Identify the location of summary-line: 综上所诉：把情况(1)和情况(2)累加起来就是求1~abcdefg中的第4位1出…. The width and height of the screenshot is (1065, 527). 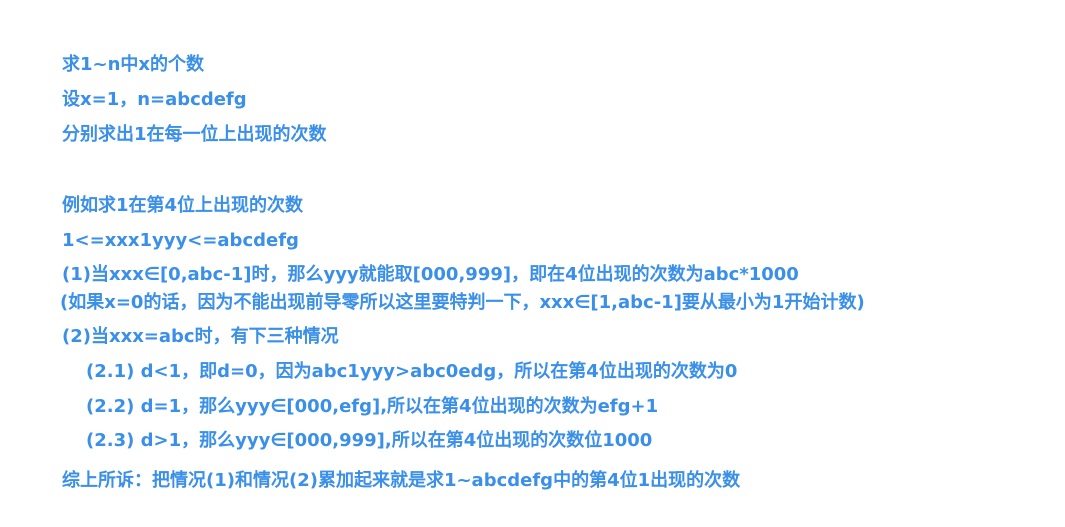
(401, 480).